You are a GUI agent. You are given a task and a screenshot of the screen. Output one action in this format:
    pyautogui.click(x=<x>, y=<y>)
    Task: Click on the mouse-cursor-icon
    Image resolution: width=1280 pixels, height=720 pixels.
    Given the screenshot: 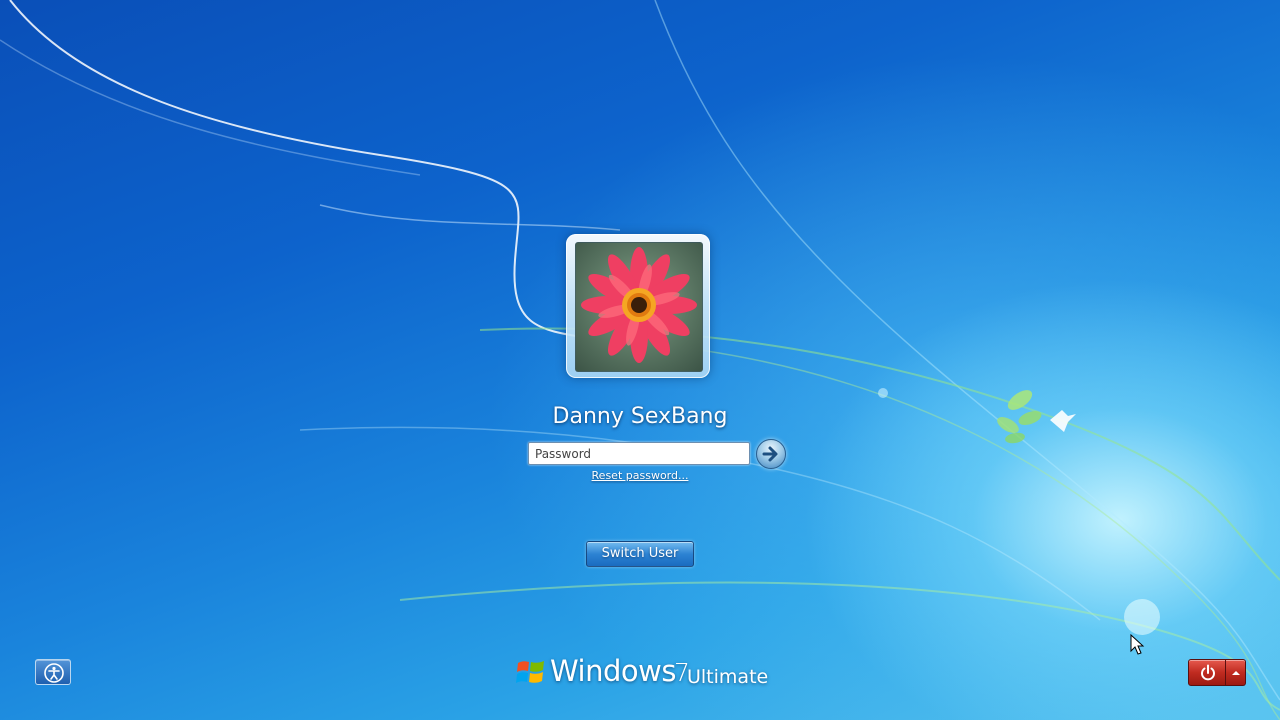 What is the action you would take?
    pyautogui.click(x=1137, y=644)
    